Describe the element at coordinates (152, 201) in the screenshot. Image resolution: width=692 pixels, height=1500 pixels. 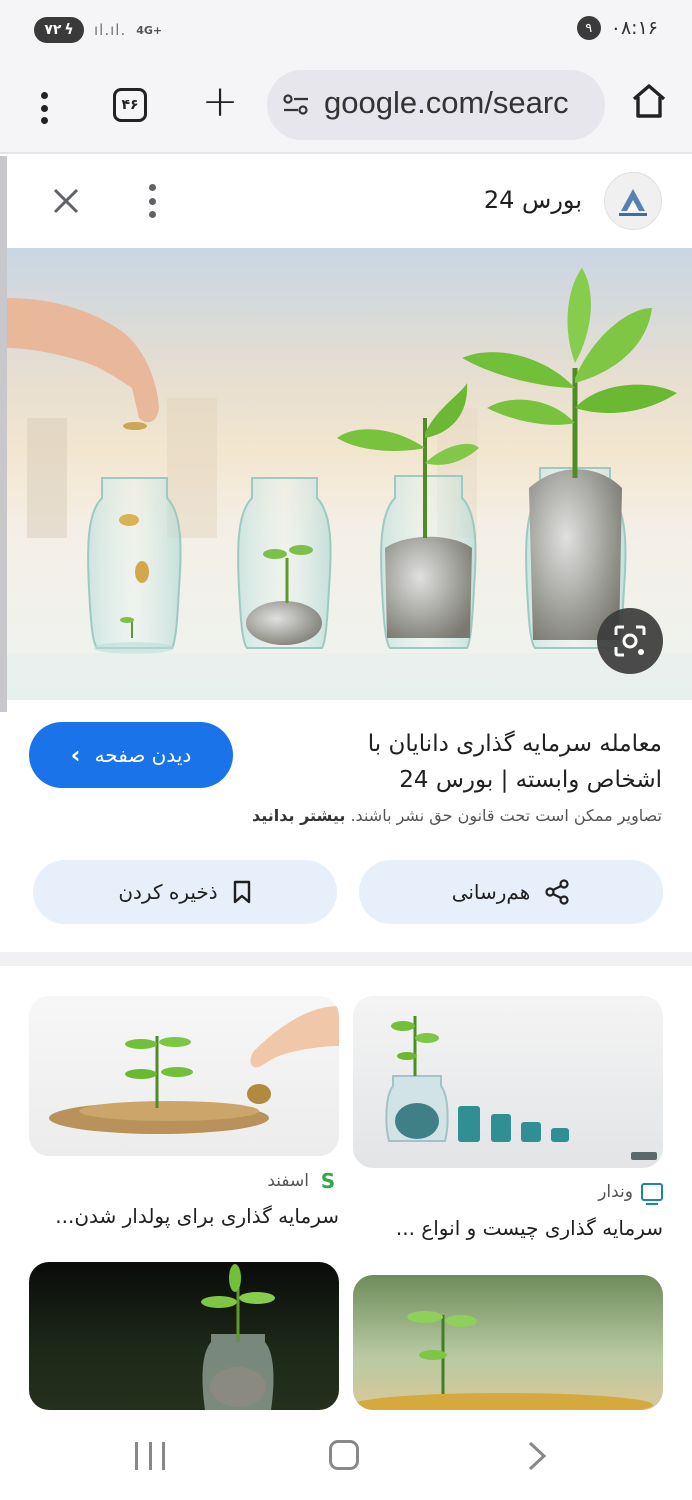
I see `panel-more-button` at that location.